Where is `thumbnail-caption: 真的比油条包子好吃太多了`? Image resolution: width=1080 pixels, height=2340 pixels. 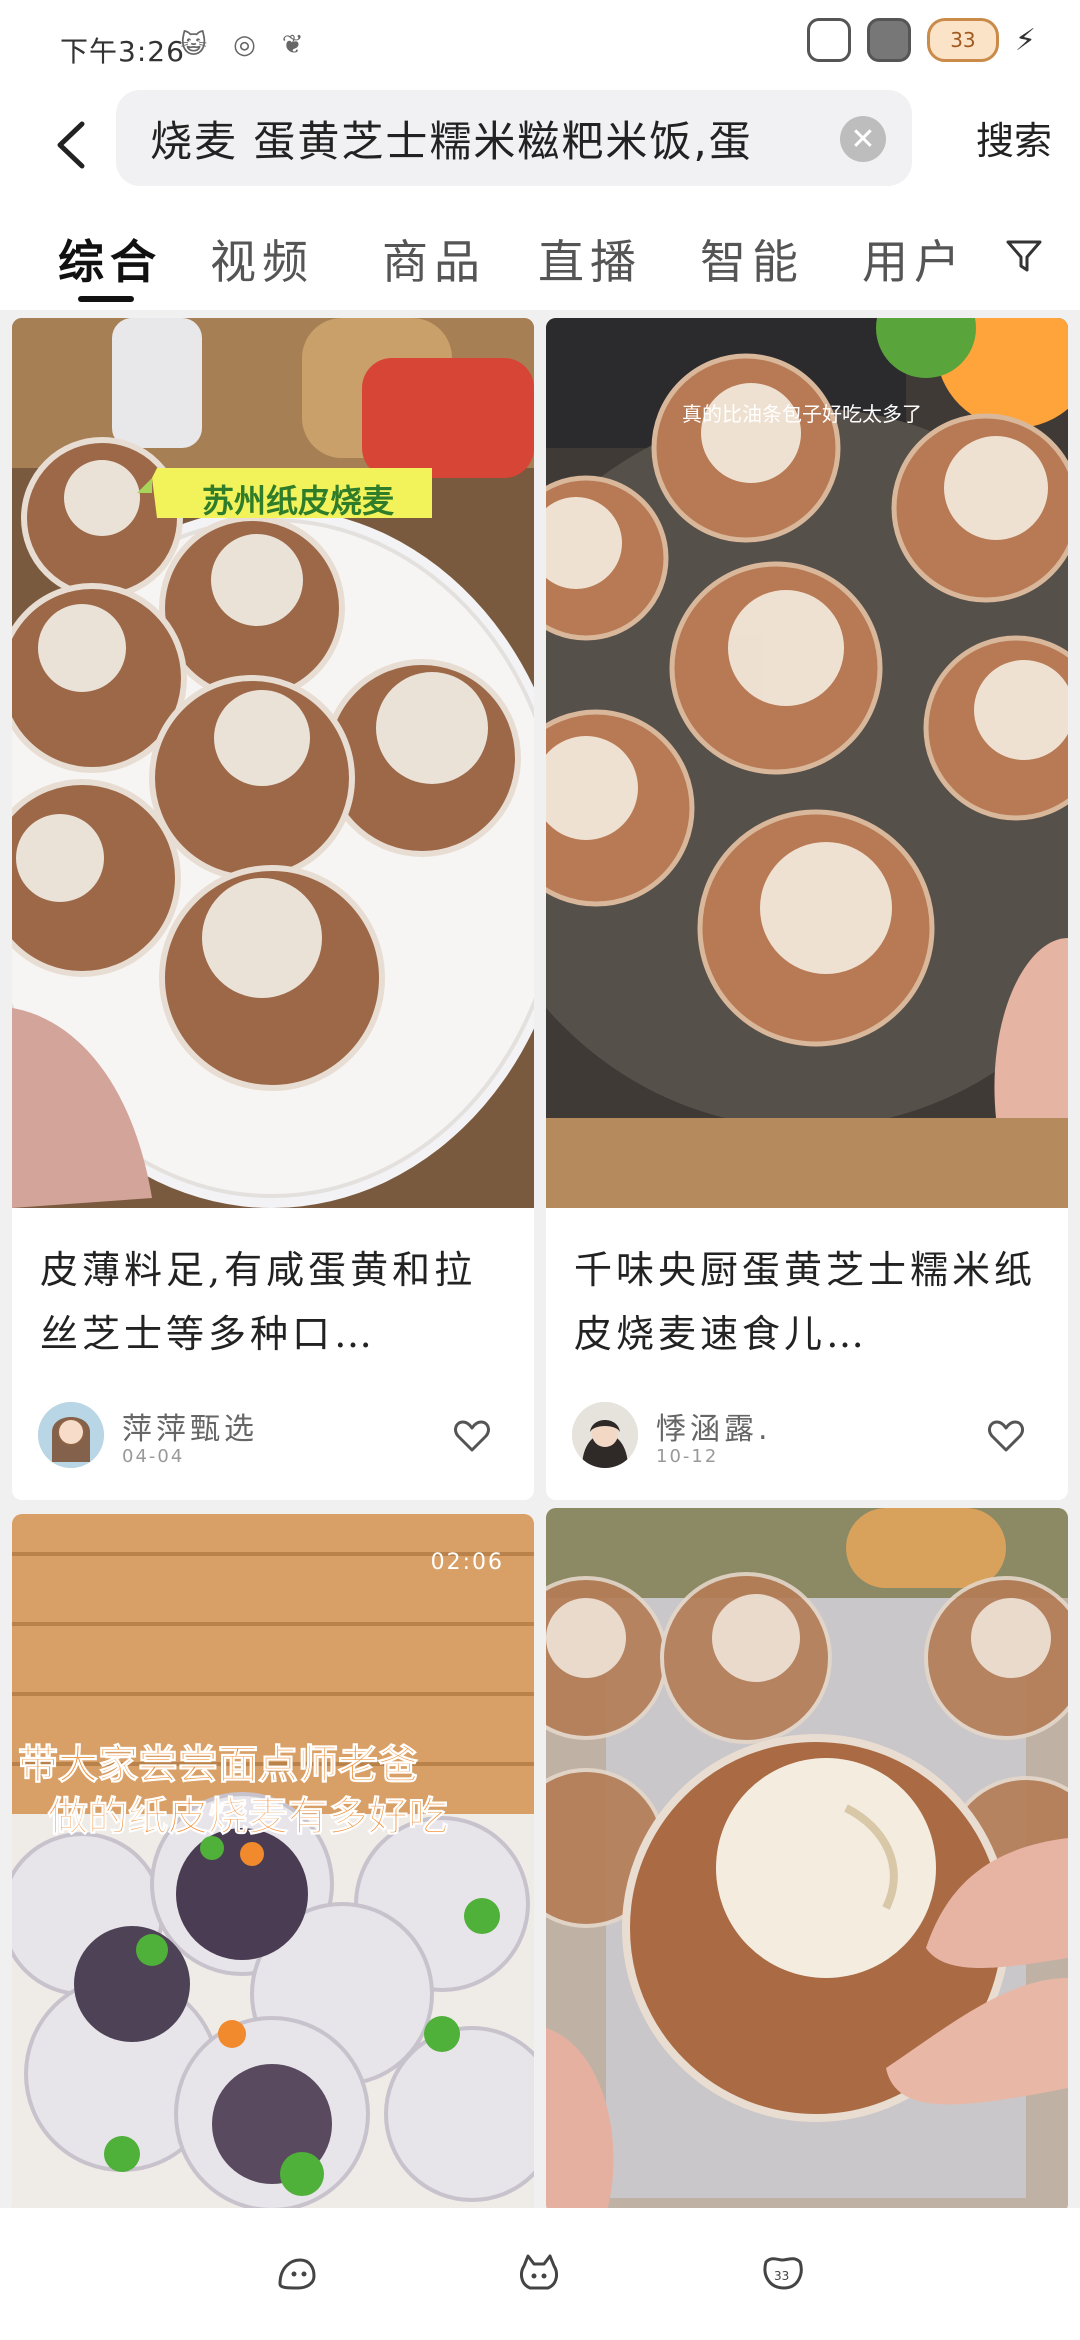
thumbnail-caption: 真的比油条包子好吃太多了 is located at coordinates (802, 414).